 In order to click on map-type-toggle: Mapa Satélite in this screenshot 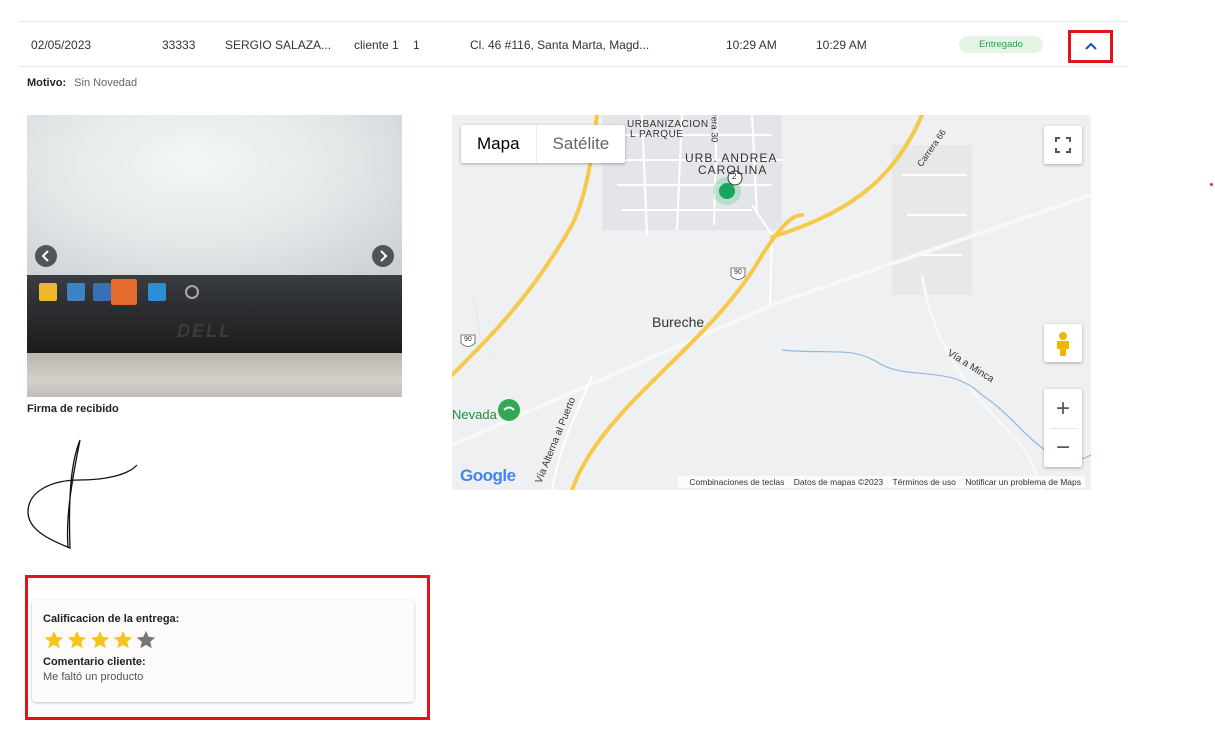, I will do `click(543, 144)`.